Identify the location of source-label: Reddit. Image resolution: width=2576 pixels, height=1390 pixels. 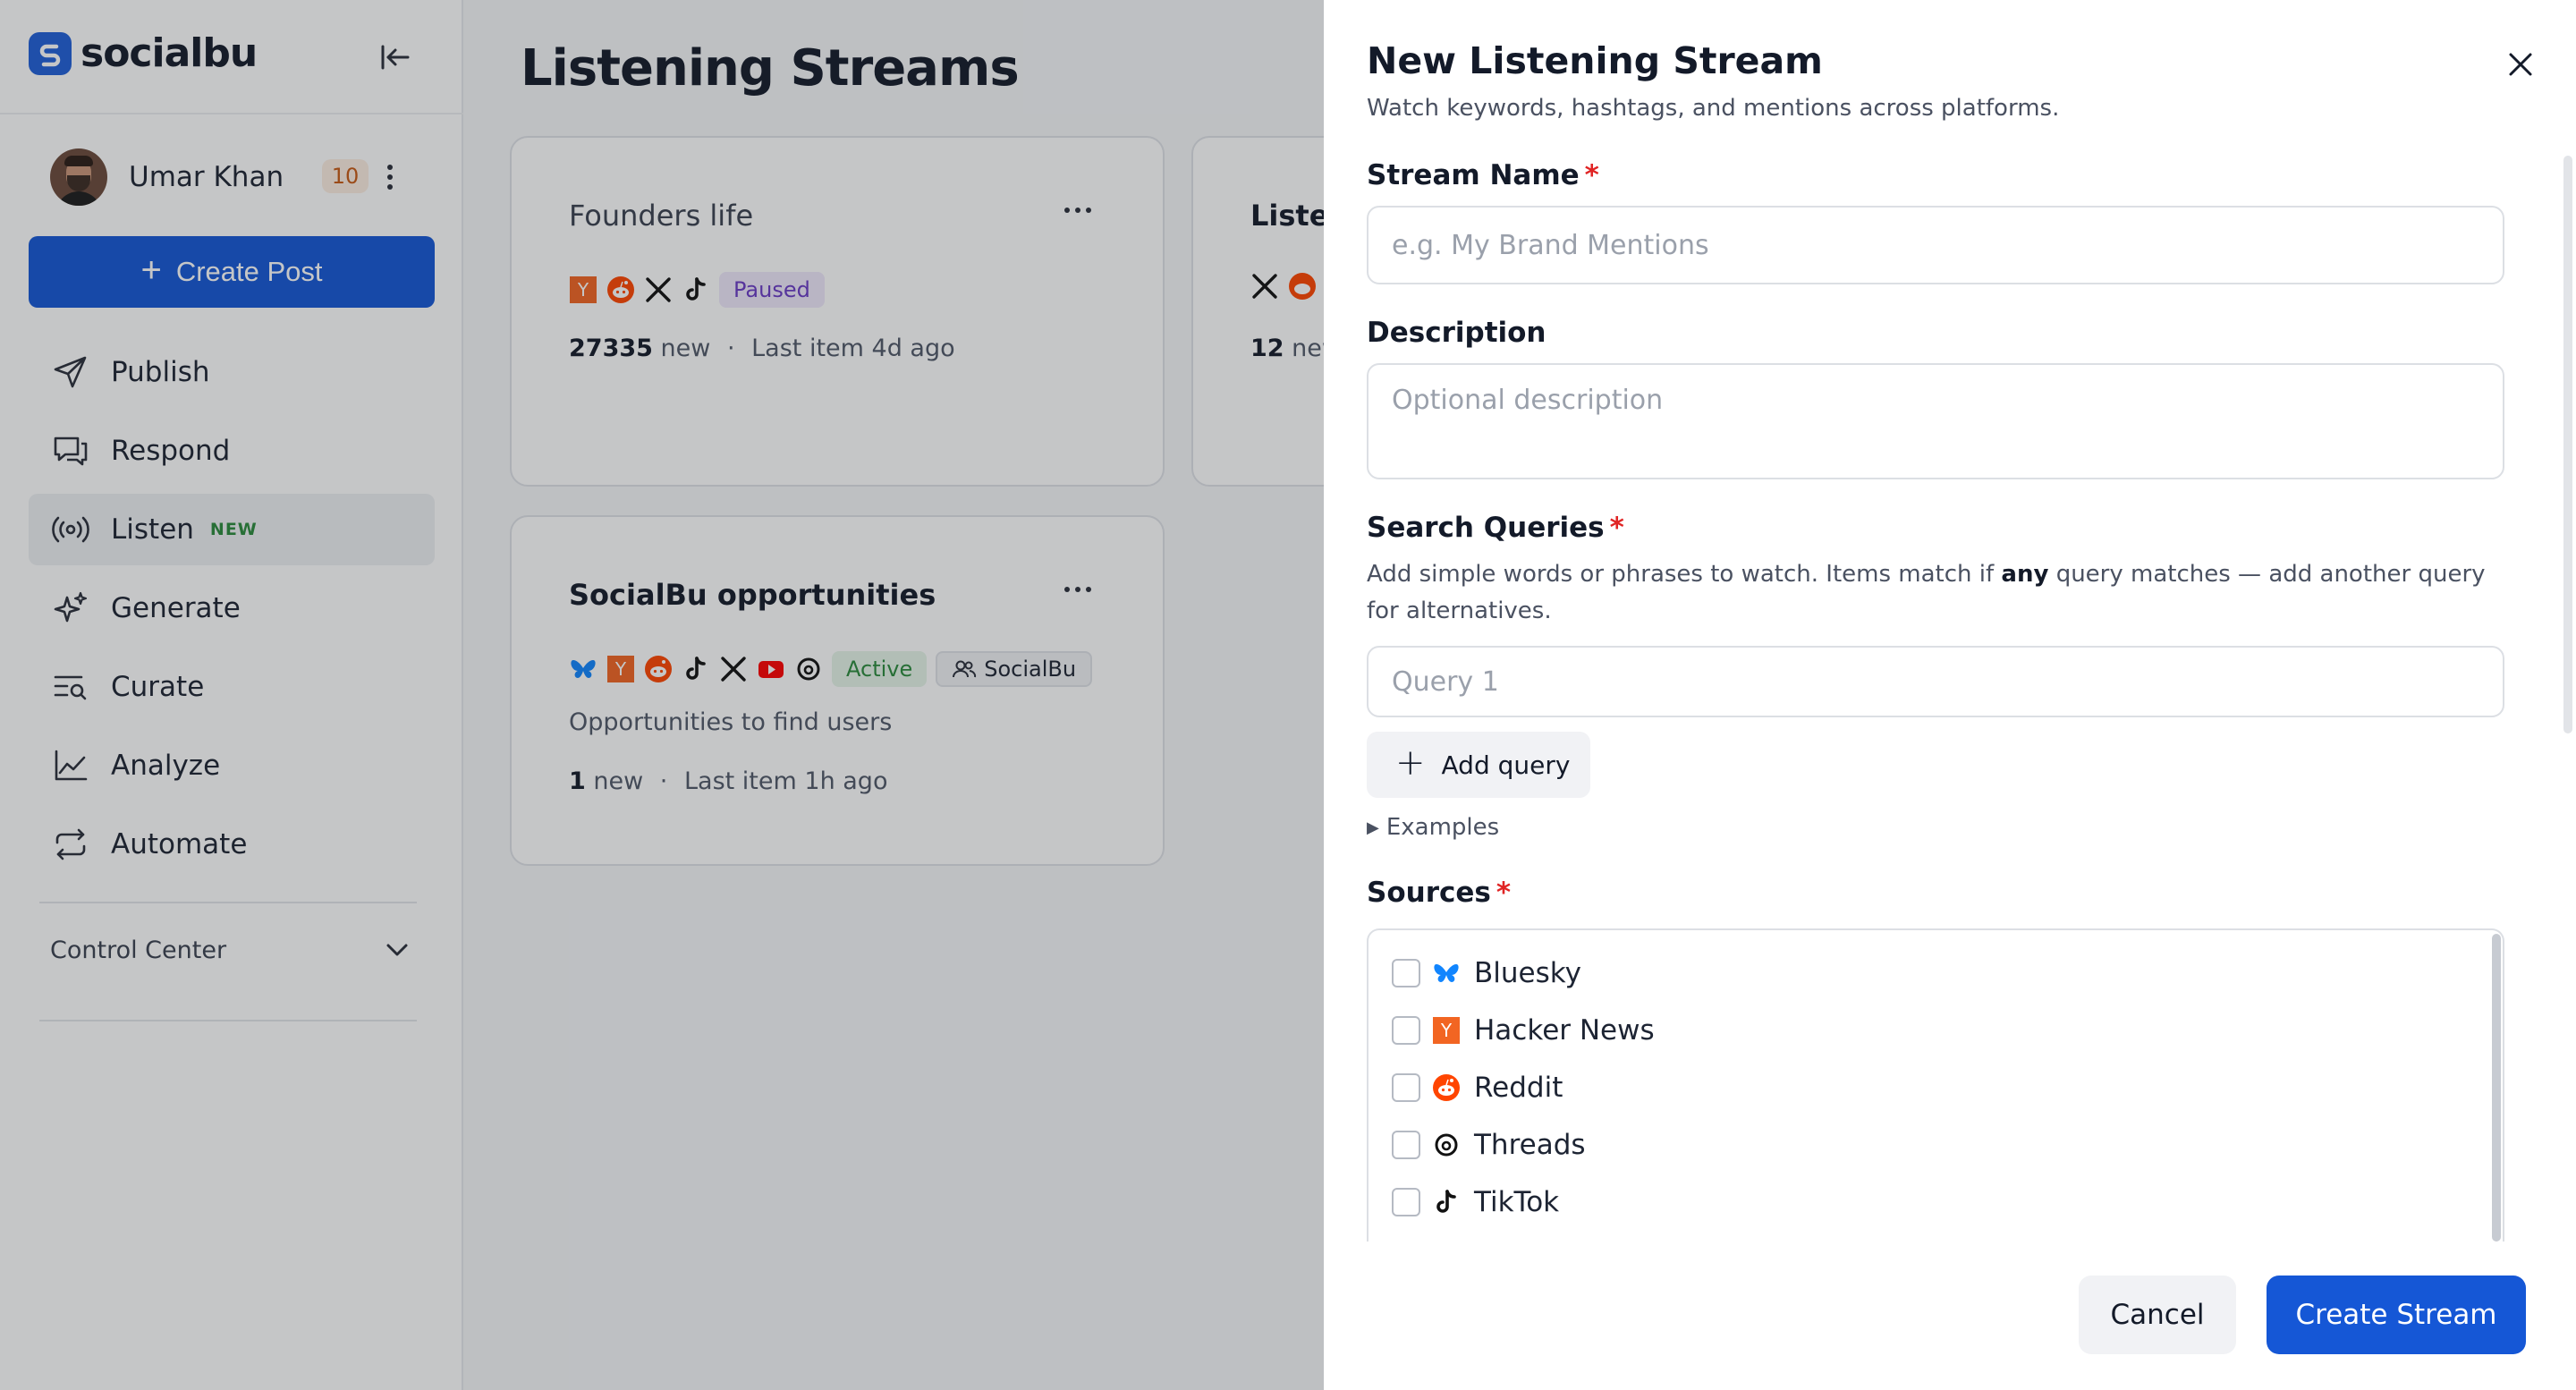
(1518, 1088).